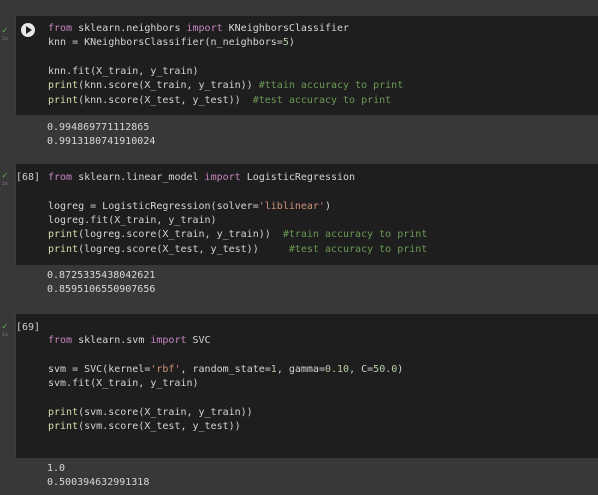 The width and height of the screenshot is (598, 495). I want to click on code-token: , gamma=, so click(300, 369).